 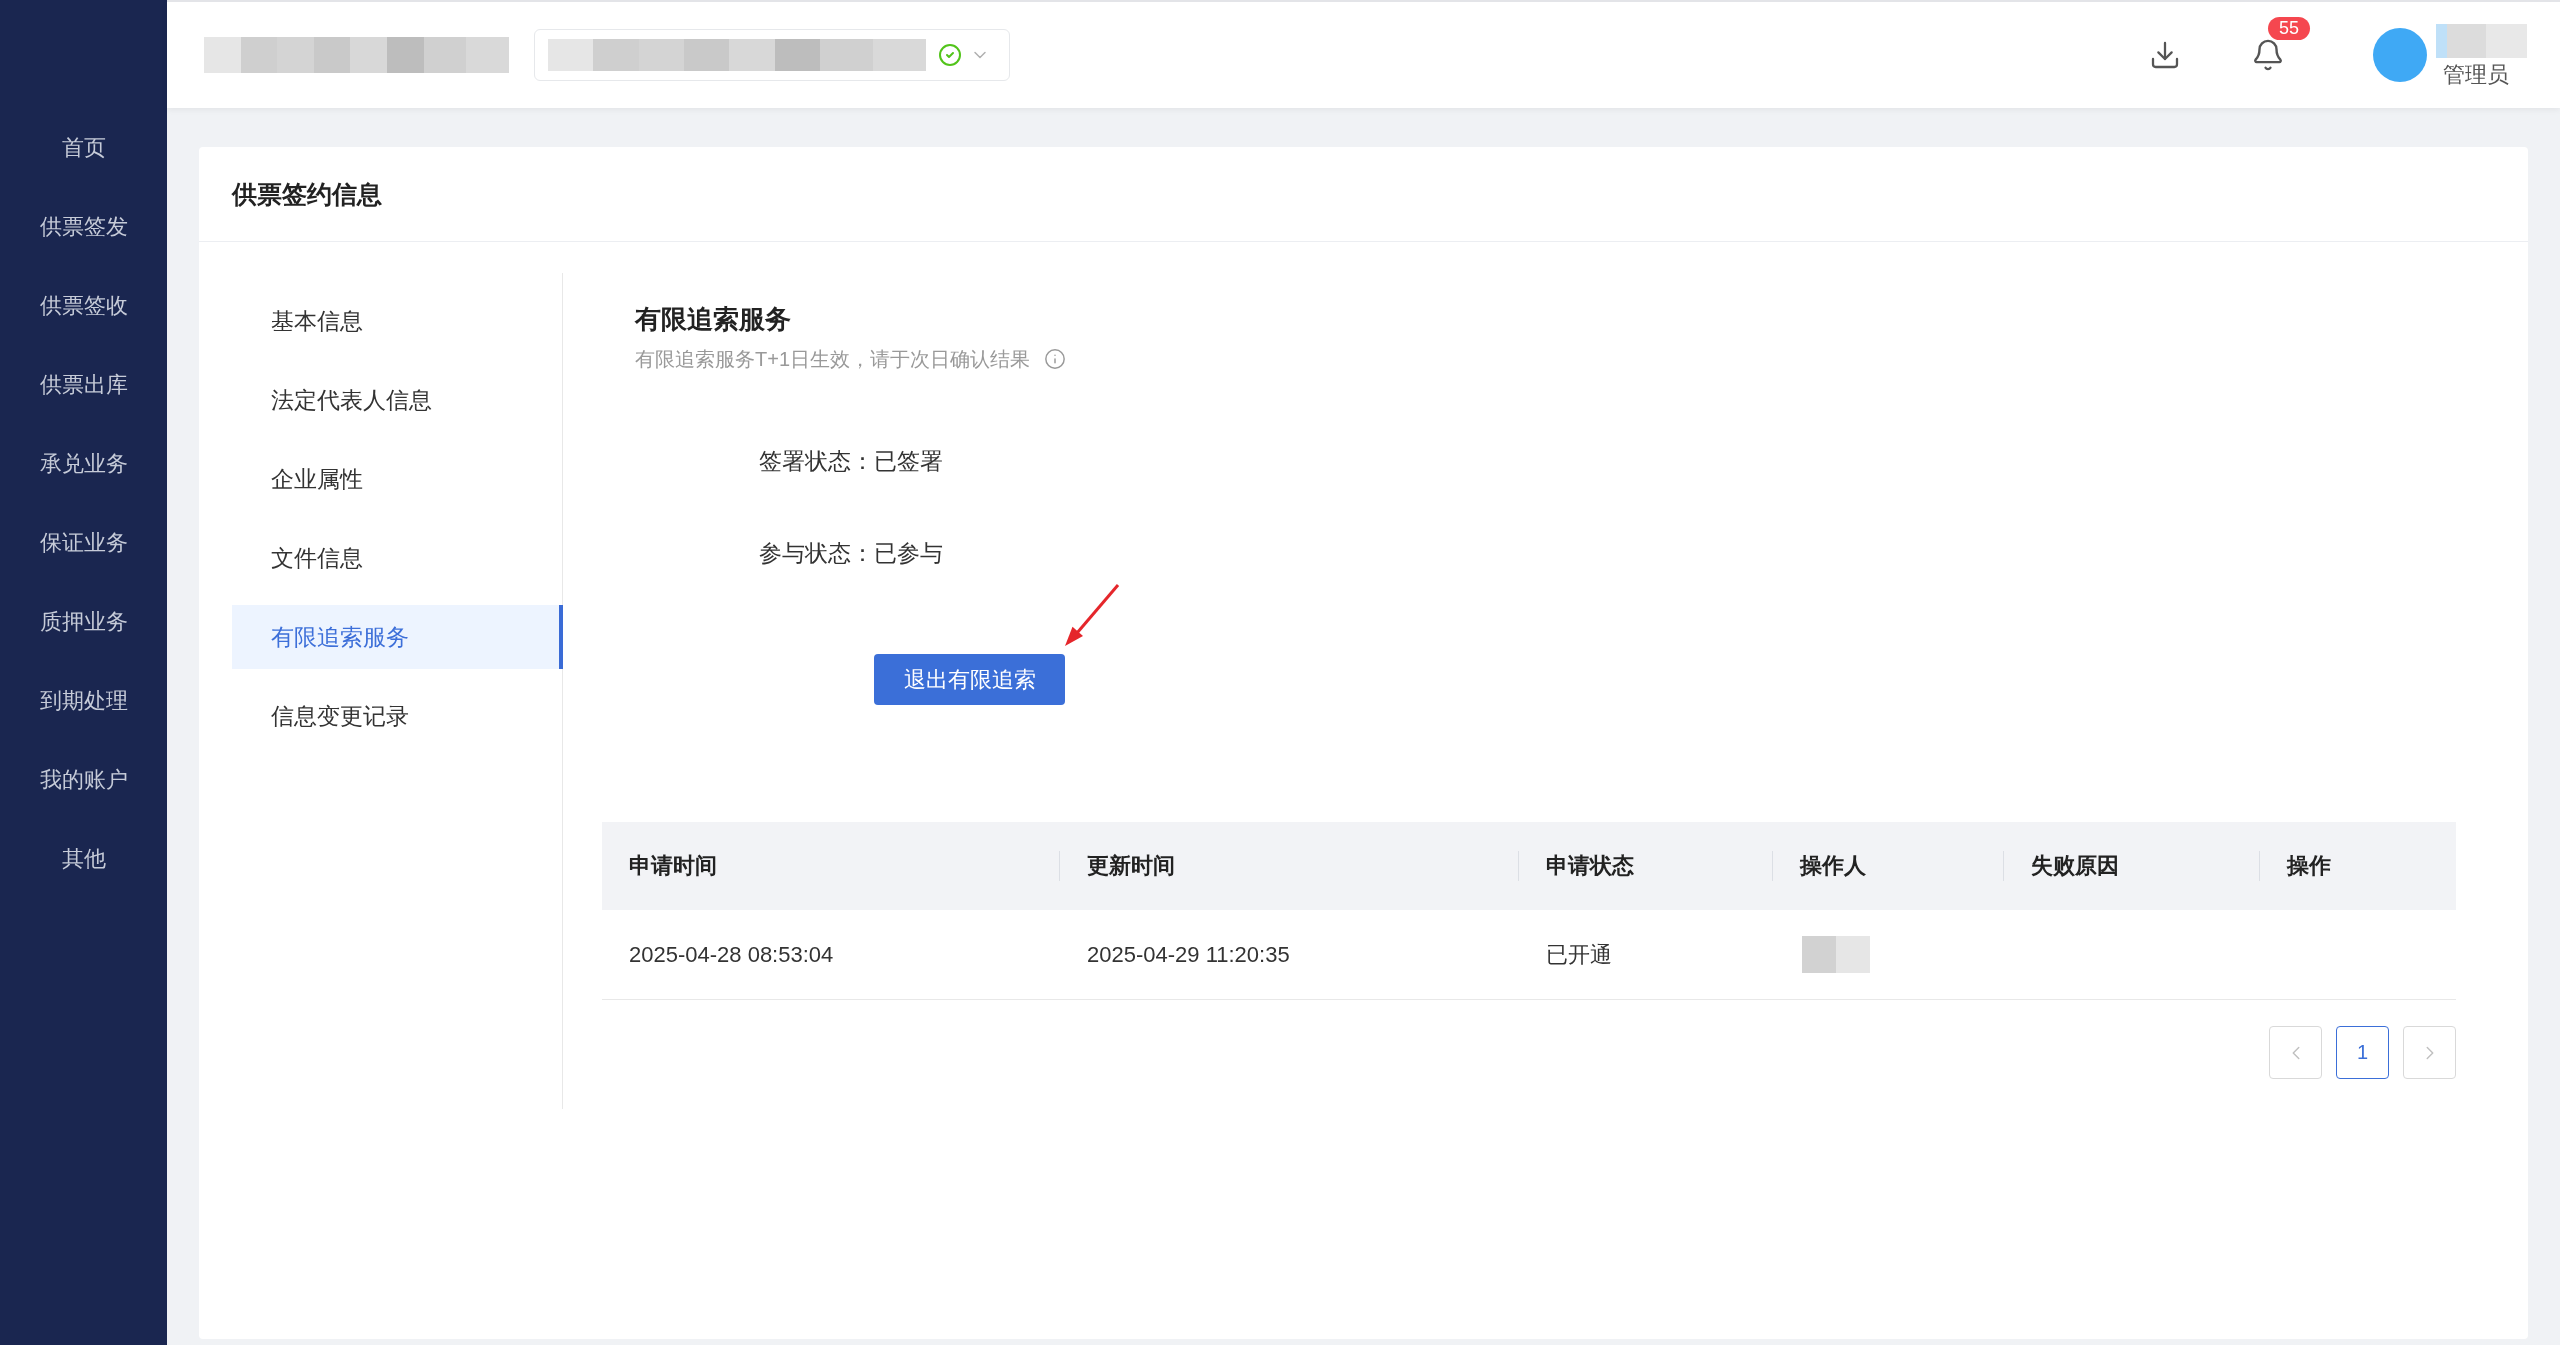 I want to click on exit-button: 退出有限追索, so click(x=969, y=679).